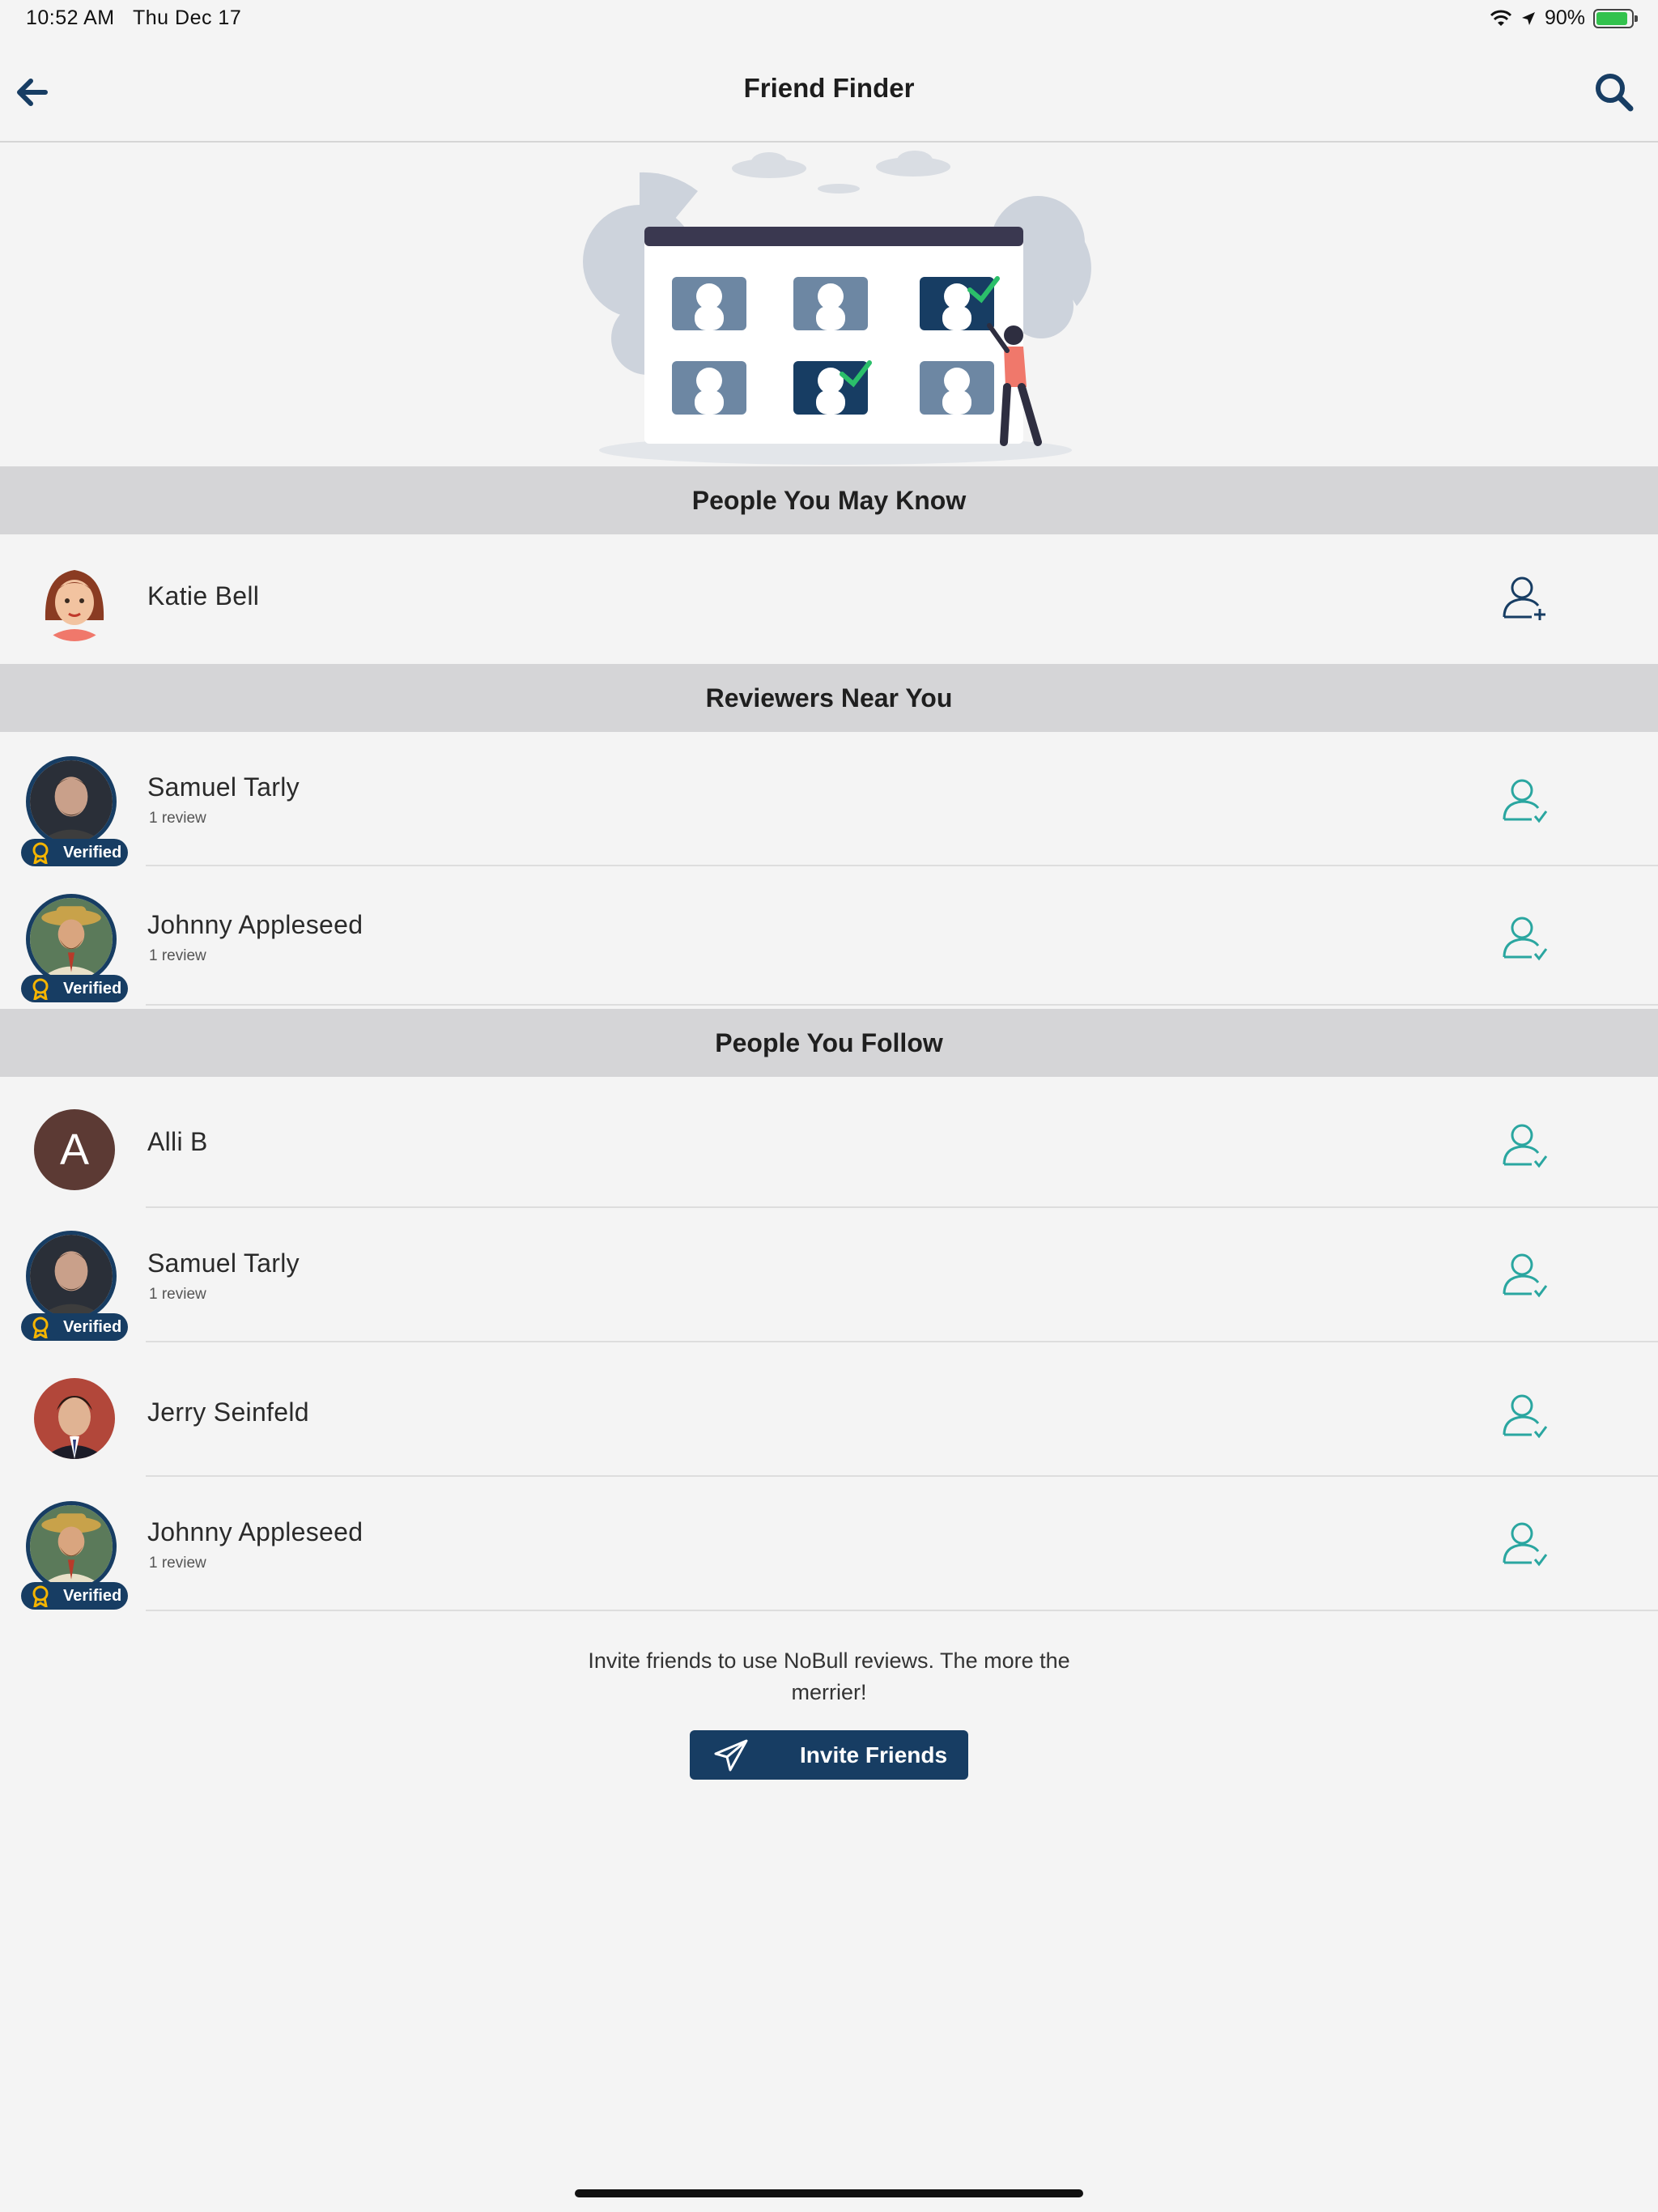 Image resolution: width=1658 pixels, height=2212 pixels. Describe the element at coordinates (70, 18) in the screenshot. I see `time-text: 10:52 AM` at that location.